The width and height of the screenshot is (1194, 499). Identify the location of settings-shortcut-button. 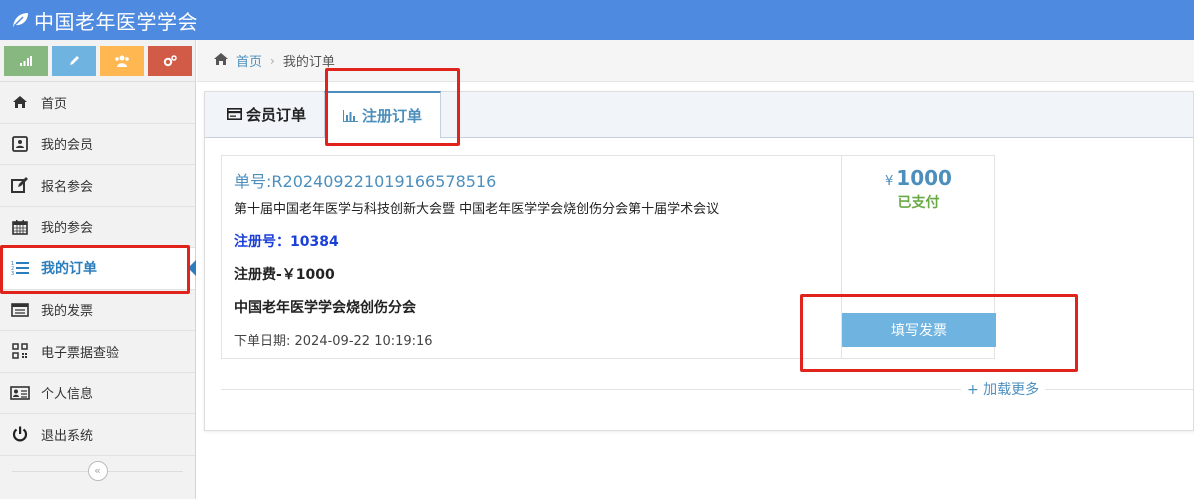
(170, 60).